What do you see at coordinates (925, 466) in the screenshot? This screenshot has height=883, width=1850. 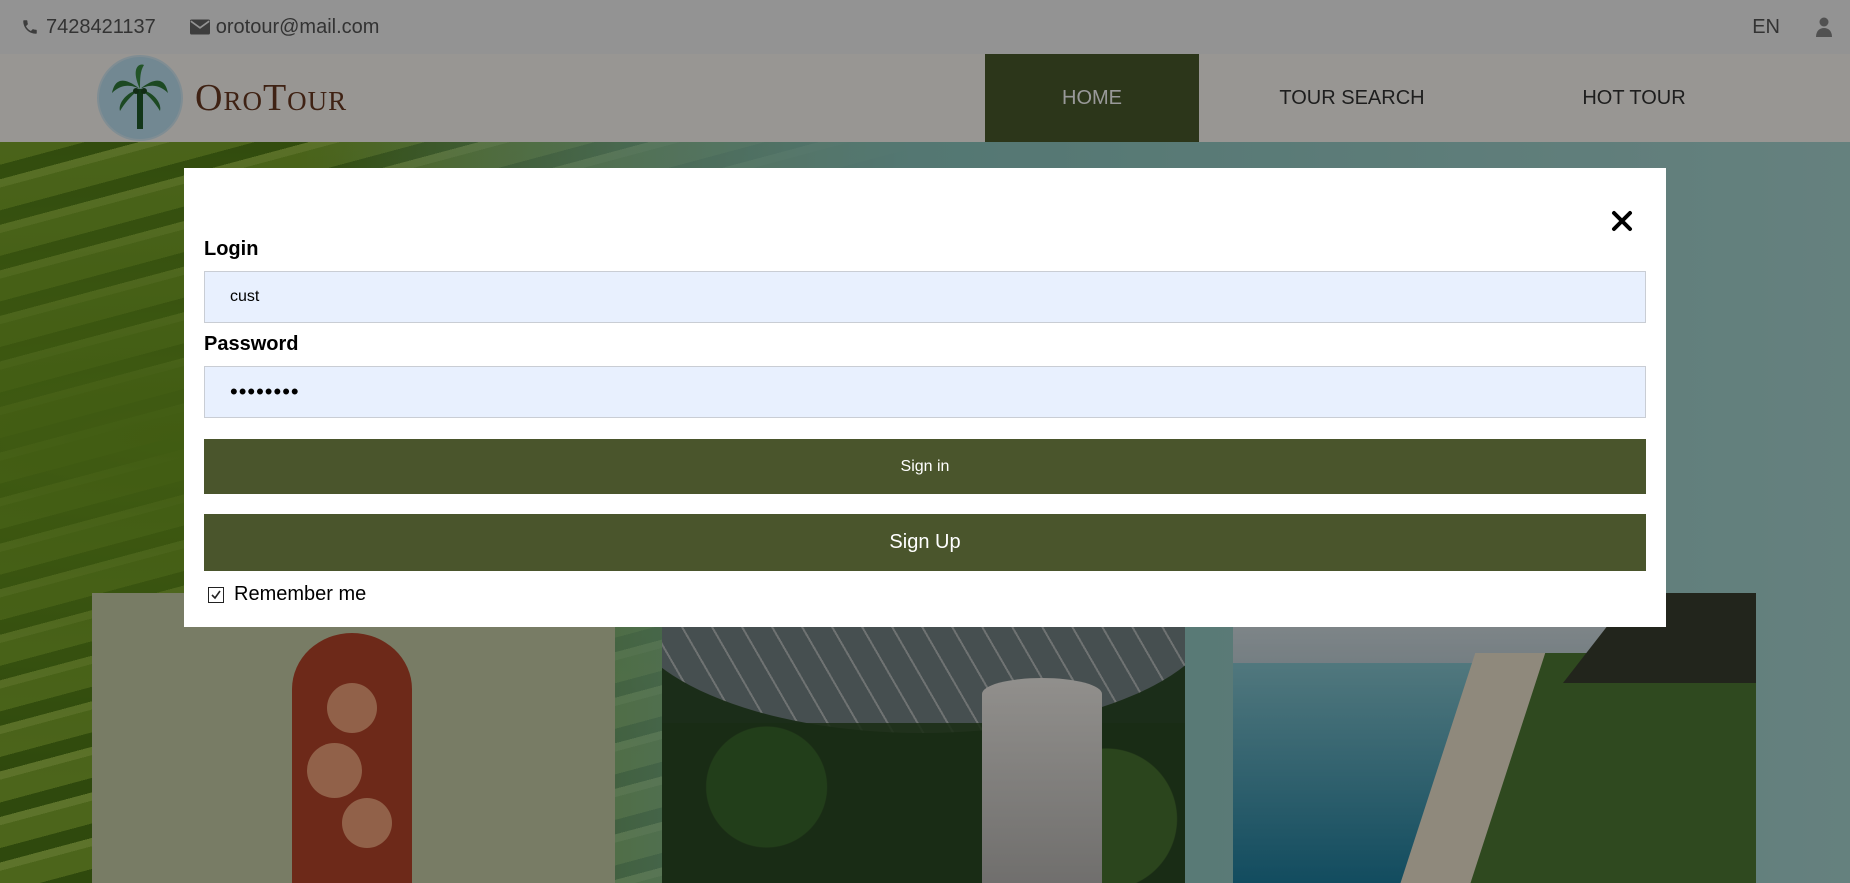 I see `sign-in-button: Sign in` at bounding box center [925, 466].